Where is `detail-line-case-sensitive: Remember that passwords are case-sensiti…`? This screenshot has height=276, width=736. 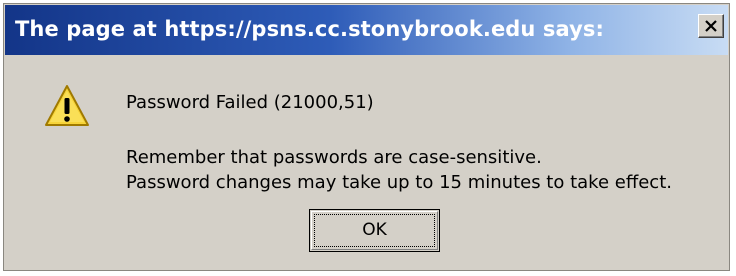 detail-line-case-sensitive: Remember that passwords are case-sensiti… is located at coordinates (334, 157).